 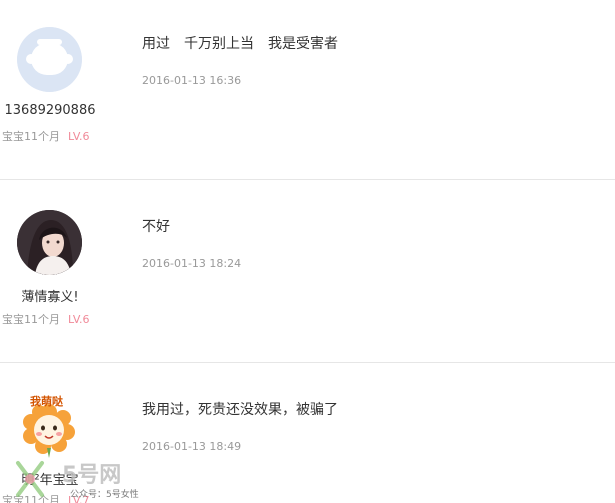 I want to click on user-meta: 宝宝11个月 LV.6, so click(x=46, y=319).